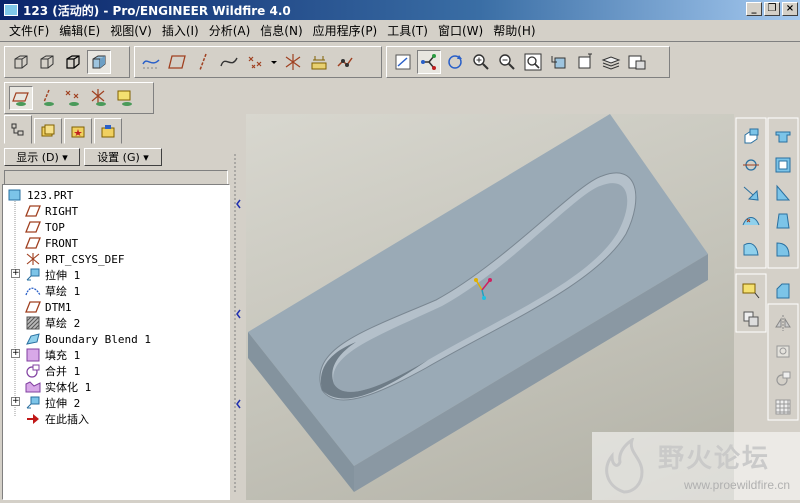  Describe the element at coordinates (52, 291) in the screenshot. I see `tree-item-sketch-1: 草绘 1` at that location.